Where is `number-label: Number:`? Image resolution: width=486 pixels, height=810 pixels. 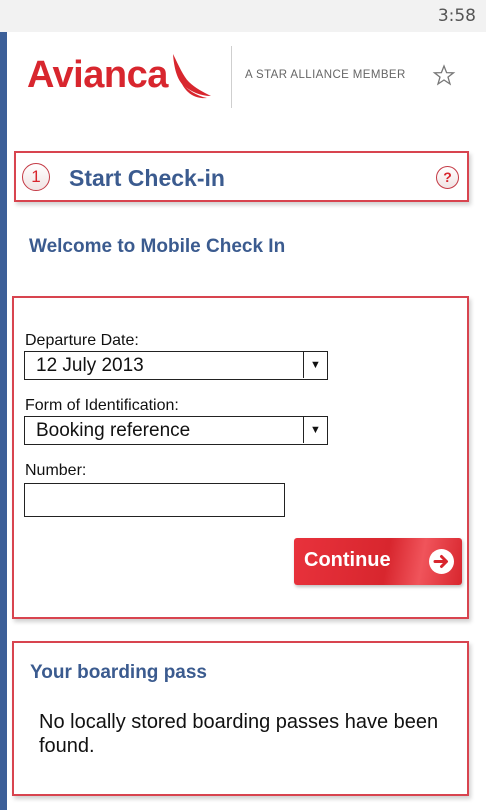
number-label: Number: is located at coordinates (56, 470).